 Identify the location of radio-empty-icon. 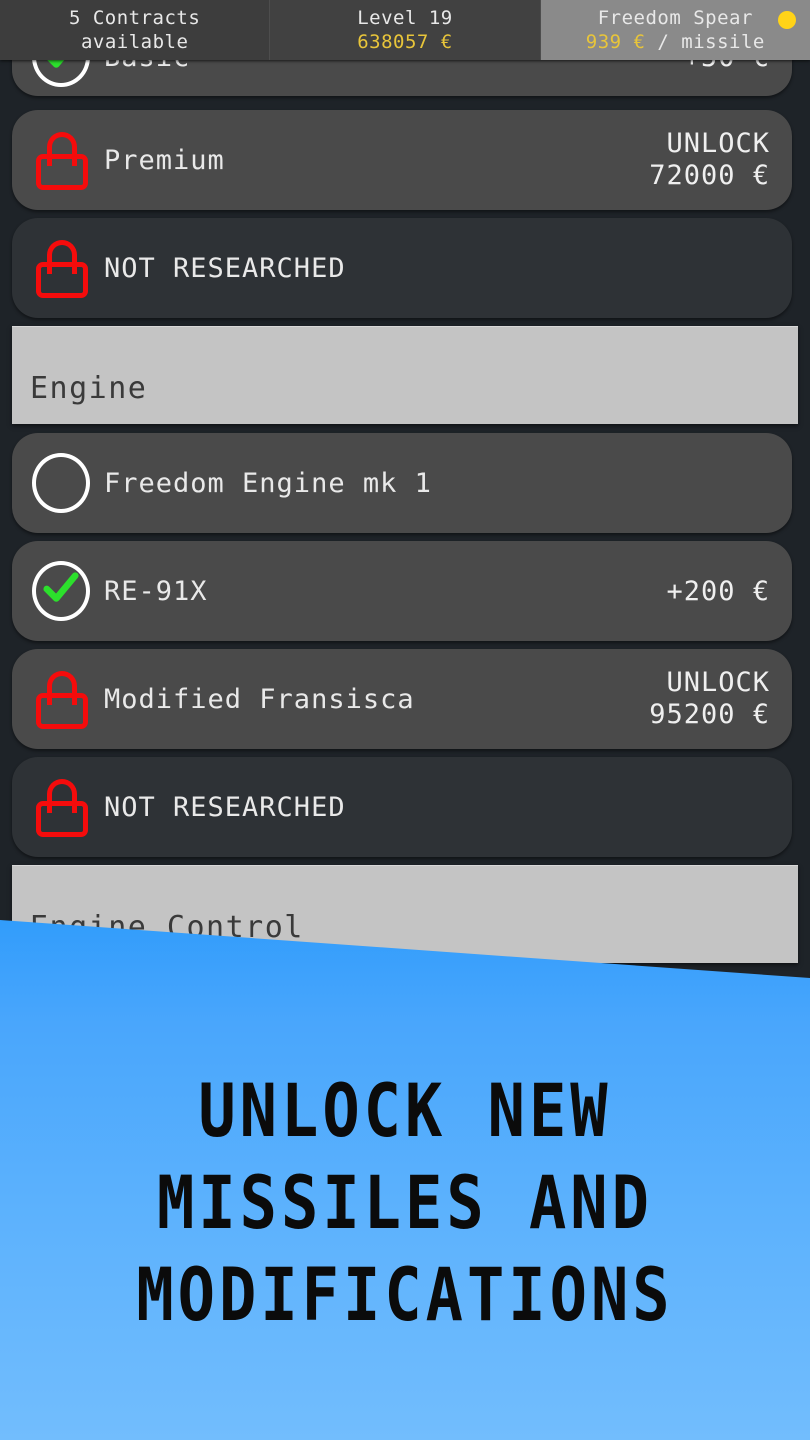
(62, 483).